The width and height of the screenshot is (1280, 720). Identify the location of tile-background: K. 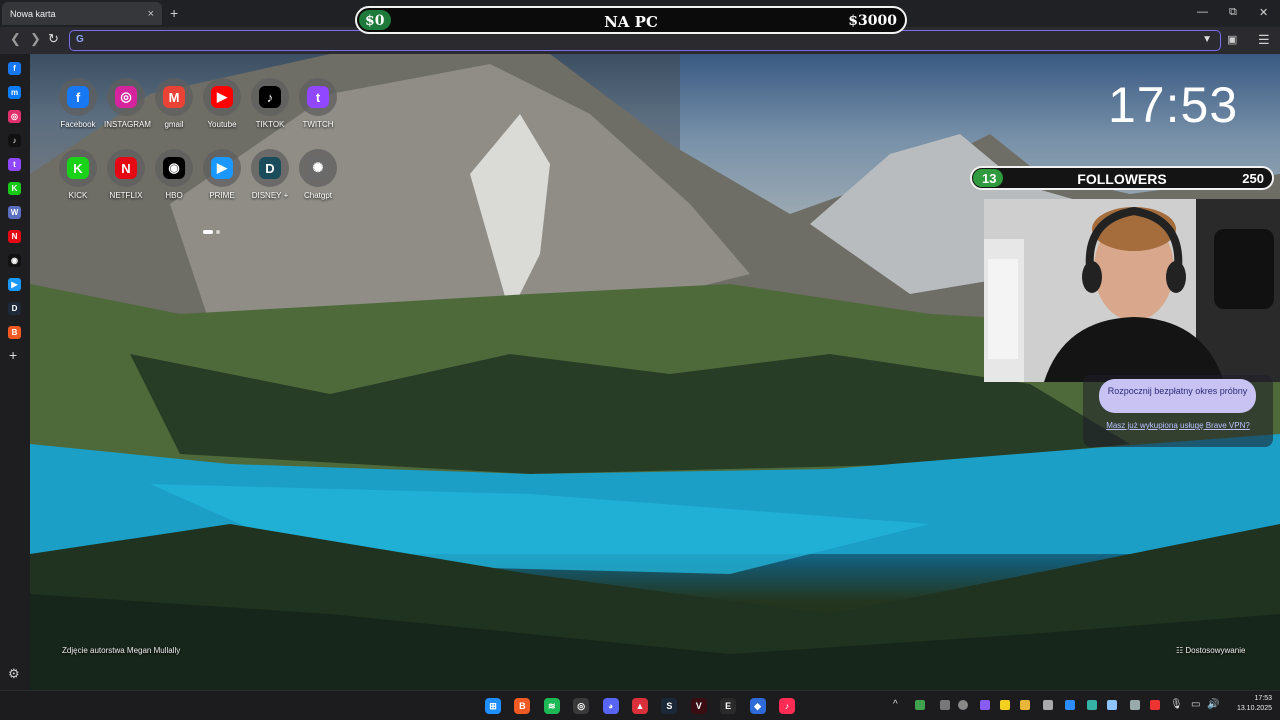
(78, 168).